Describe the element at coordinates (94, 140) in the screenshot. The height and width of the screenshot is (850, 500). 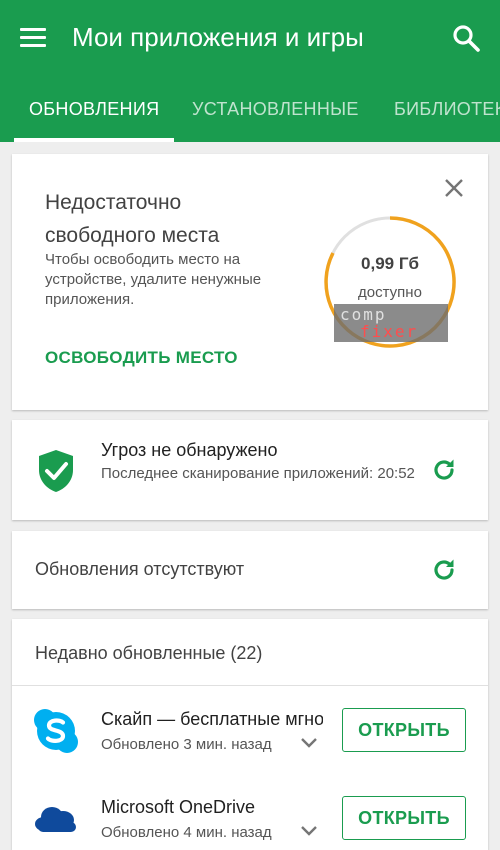
I see `active-tab-indicator` at that location.